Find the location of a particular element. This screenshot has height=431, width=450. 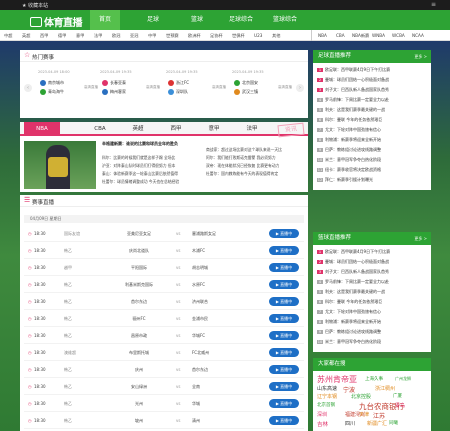

subnav-other: 其他 is located at coordinates (276, 36).